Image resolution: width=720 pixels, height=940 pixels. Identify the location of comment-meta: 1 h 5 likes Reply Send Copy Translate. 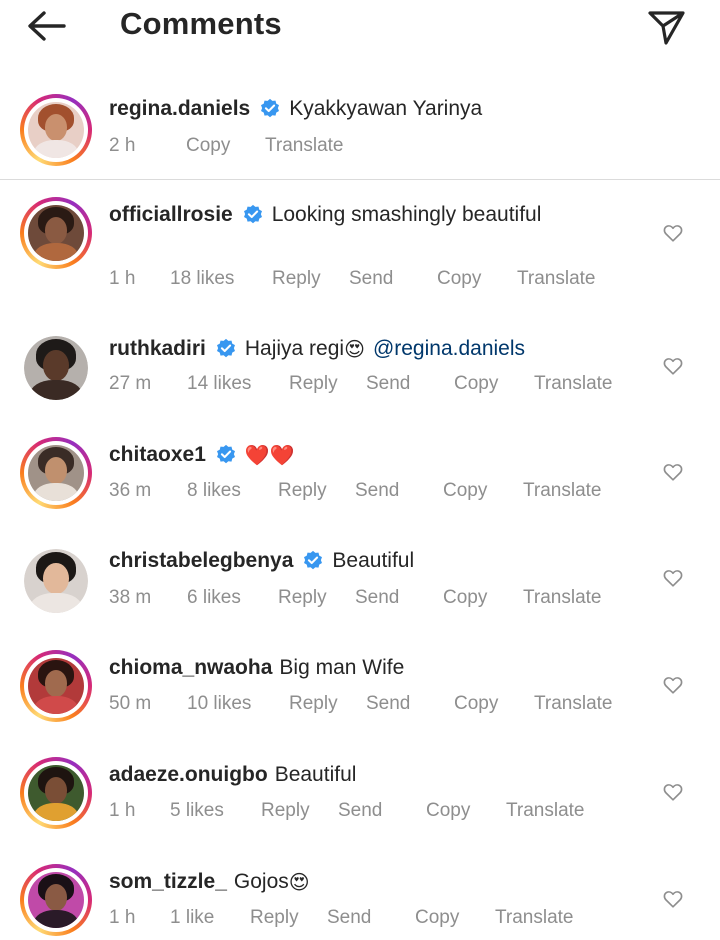
(369, 812).